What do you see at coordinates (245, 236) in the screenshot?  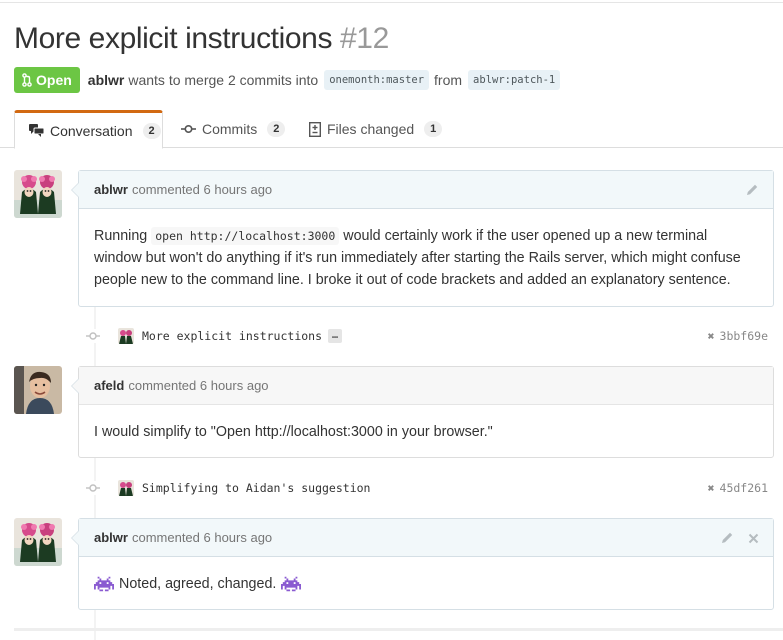 I see `inline-code: open http://localhost:3000` at bounding box center [245, 236].